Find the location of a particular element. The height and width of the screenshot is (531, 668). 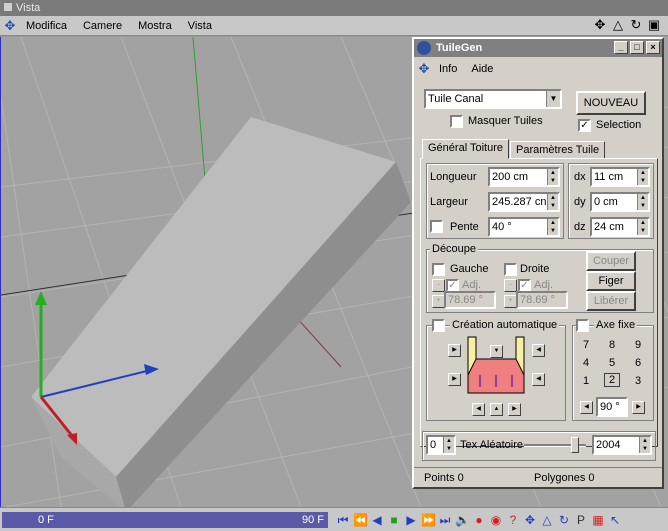

status-points: Points 0 is located at coordinates (444, 478).